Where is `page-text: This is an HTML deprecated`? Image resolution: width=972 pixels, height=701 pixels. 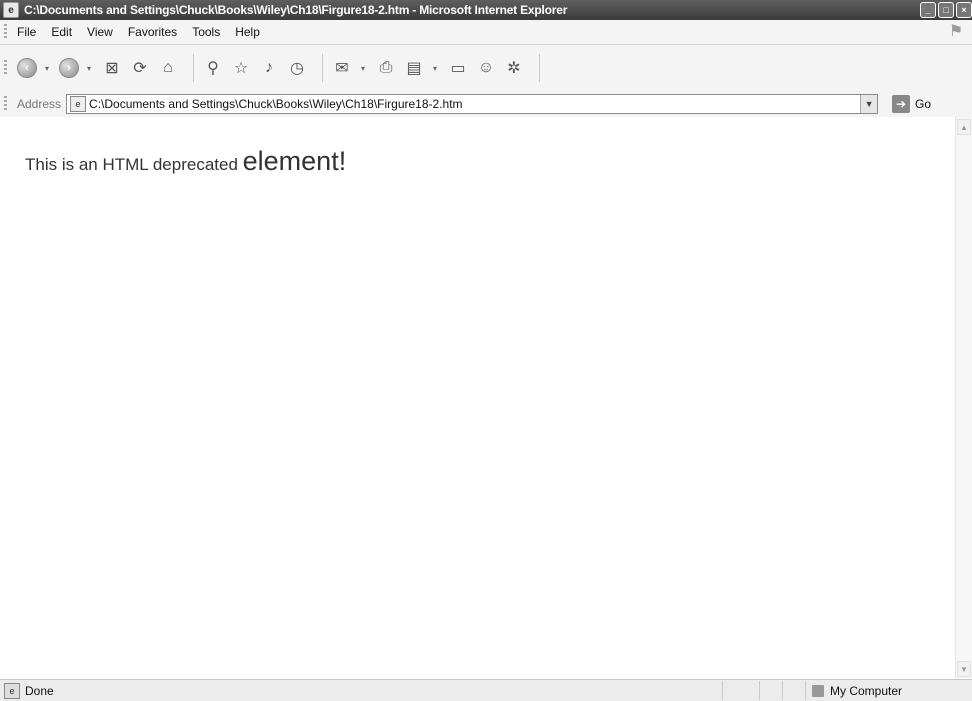
page-text: This is an HTML deprecated is located at coordinates (134, 164).